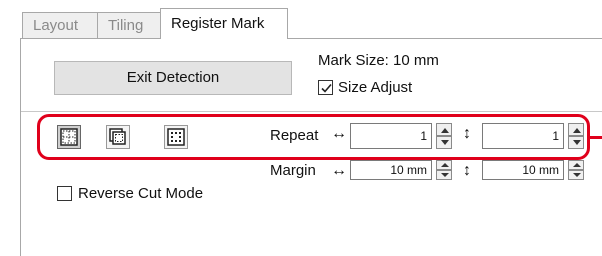  I want to click on horizontal-arrow-icon: ↔, so click(339, 170).